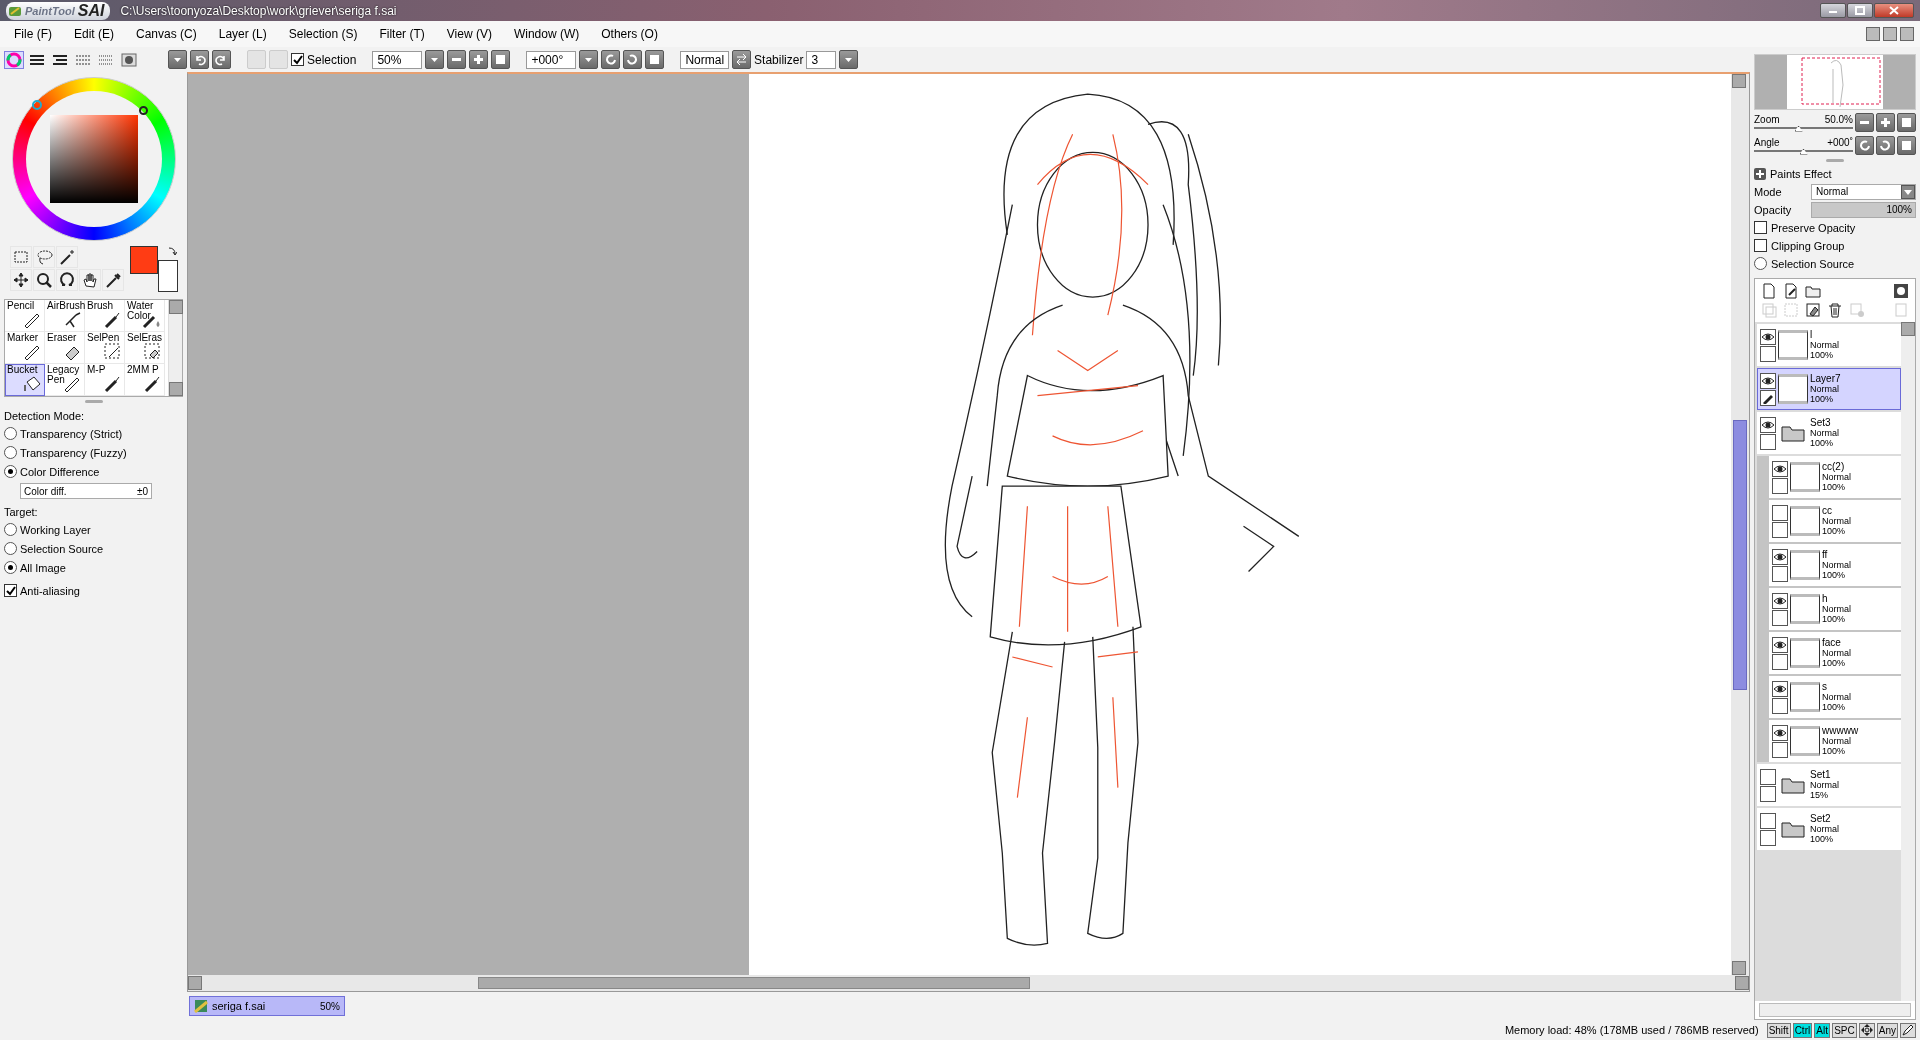 The image size is (1920, 1040). Describe the element at coordinates (199, 59) in the screenshot. I see `undo-button` at that location.